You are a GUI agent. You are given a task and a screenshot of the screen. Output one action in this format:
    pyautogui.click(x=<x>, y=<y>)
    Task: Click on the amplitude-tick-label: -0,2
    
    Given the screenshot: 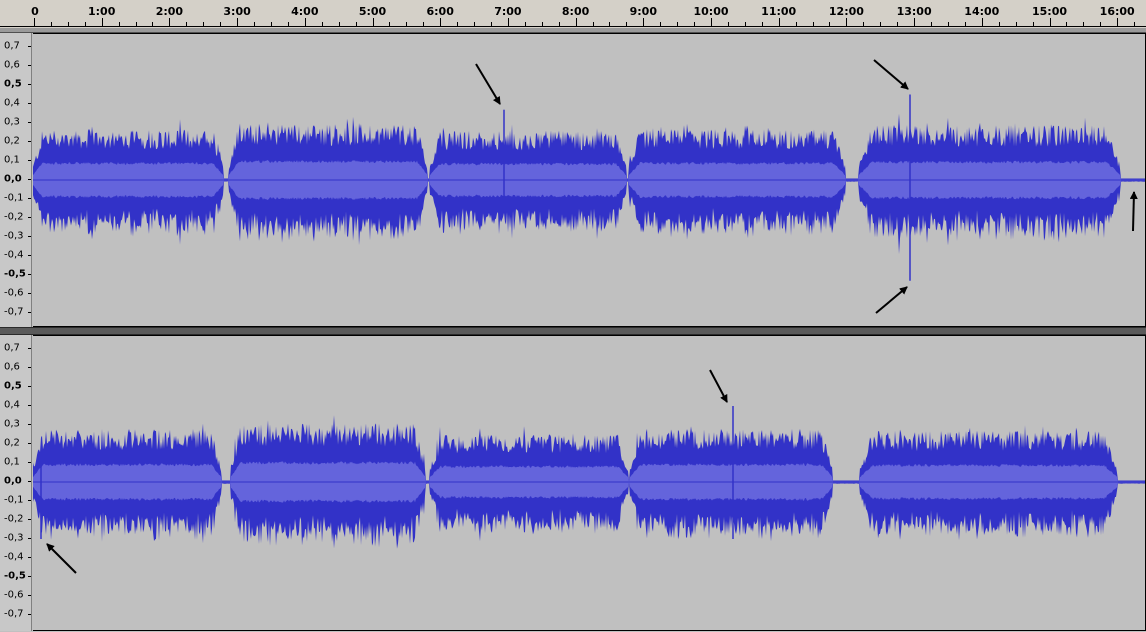 What is the action you would take?
    pyautogui.click(x=14, y=519)
    